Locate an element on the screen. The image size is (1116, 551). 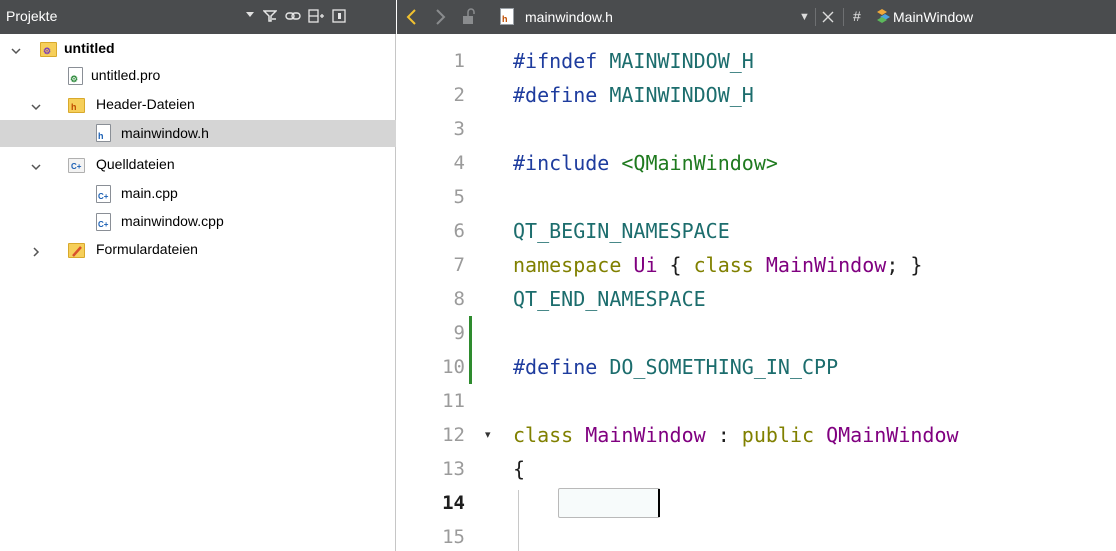
close-icon is located at coordinates (829, 17).